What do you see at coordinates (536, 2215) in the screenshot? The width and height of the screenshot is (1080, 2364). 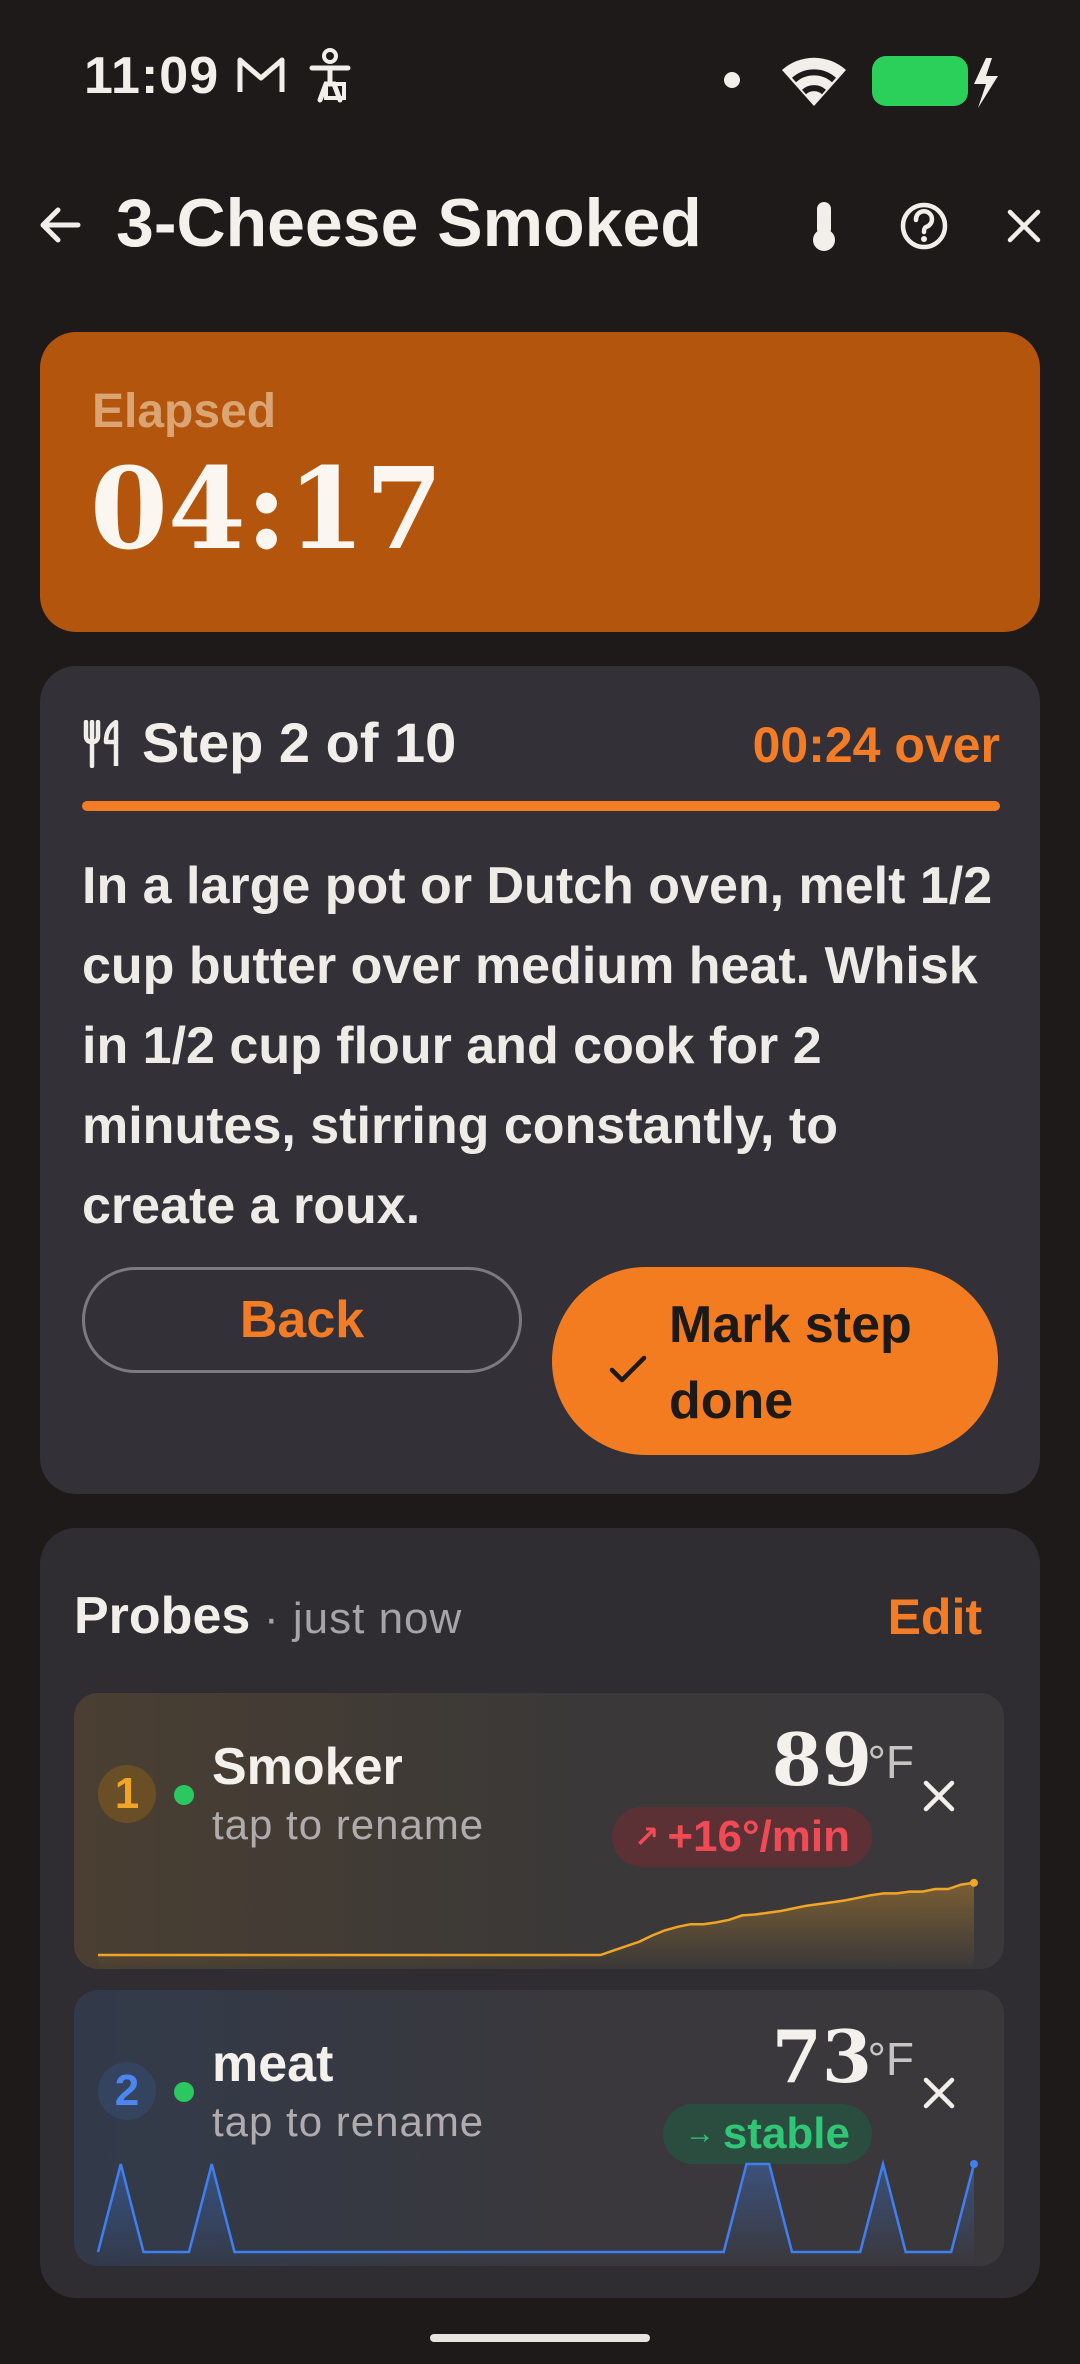 I see `sparkline-area` at bounding box center [536, 2215].